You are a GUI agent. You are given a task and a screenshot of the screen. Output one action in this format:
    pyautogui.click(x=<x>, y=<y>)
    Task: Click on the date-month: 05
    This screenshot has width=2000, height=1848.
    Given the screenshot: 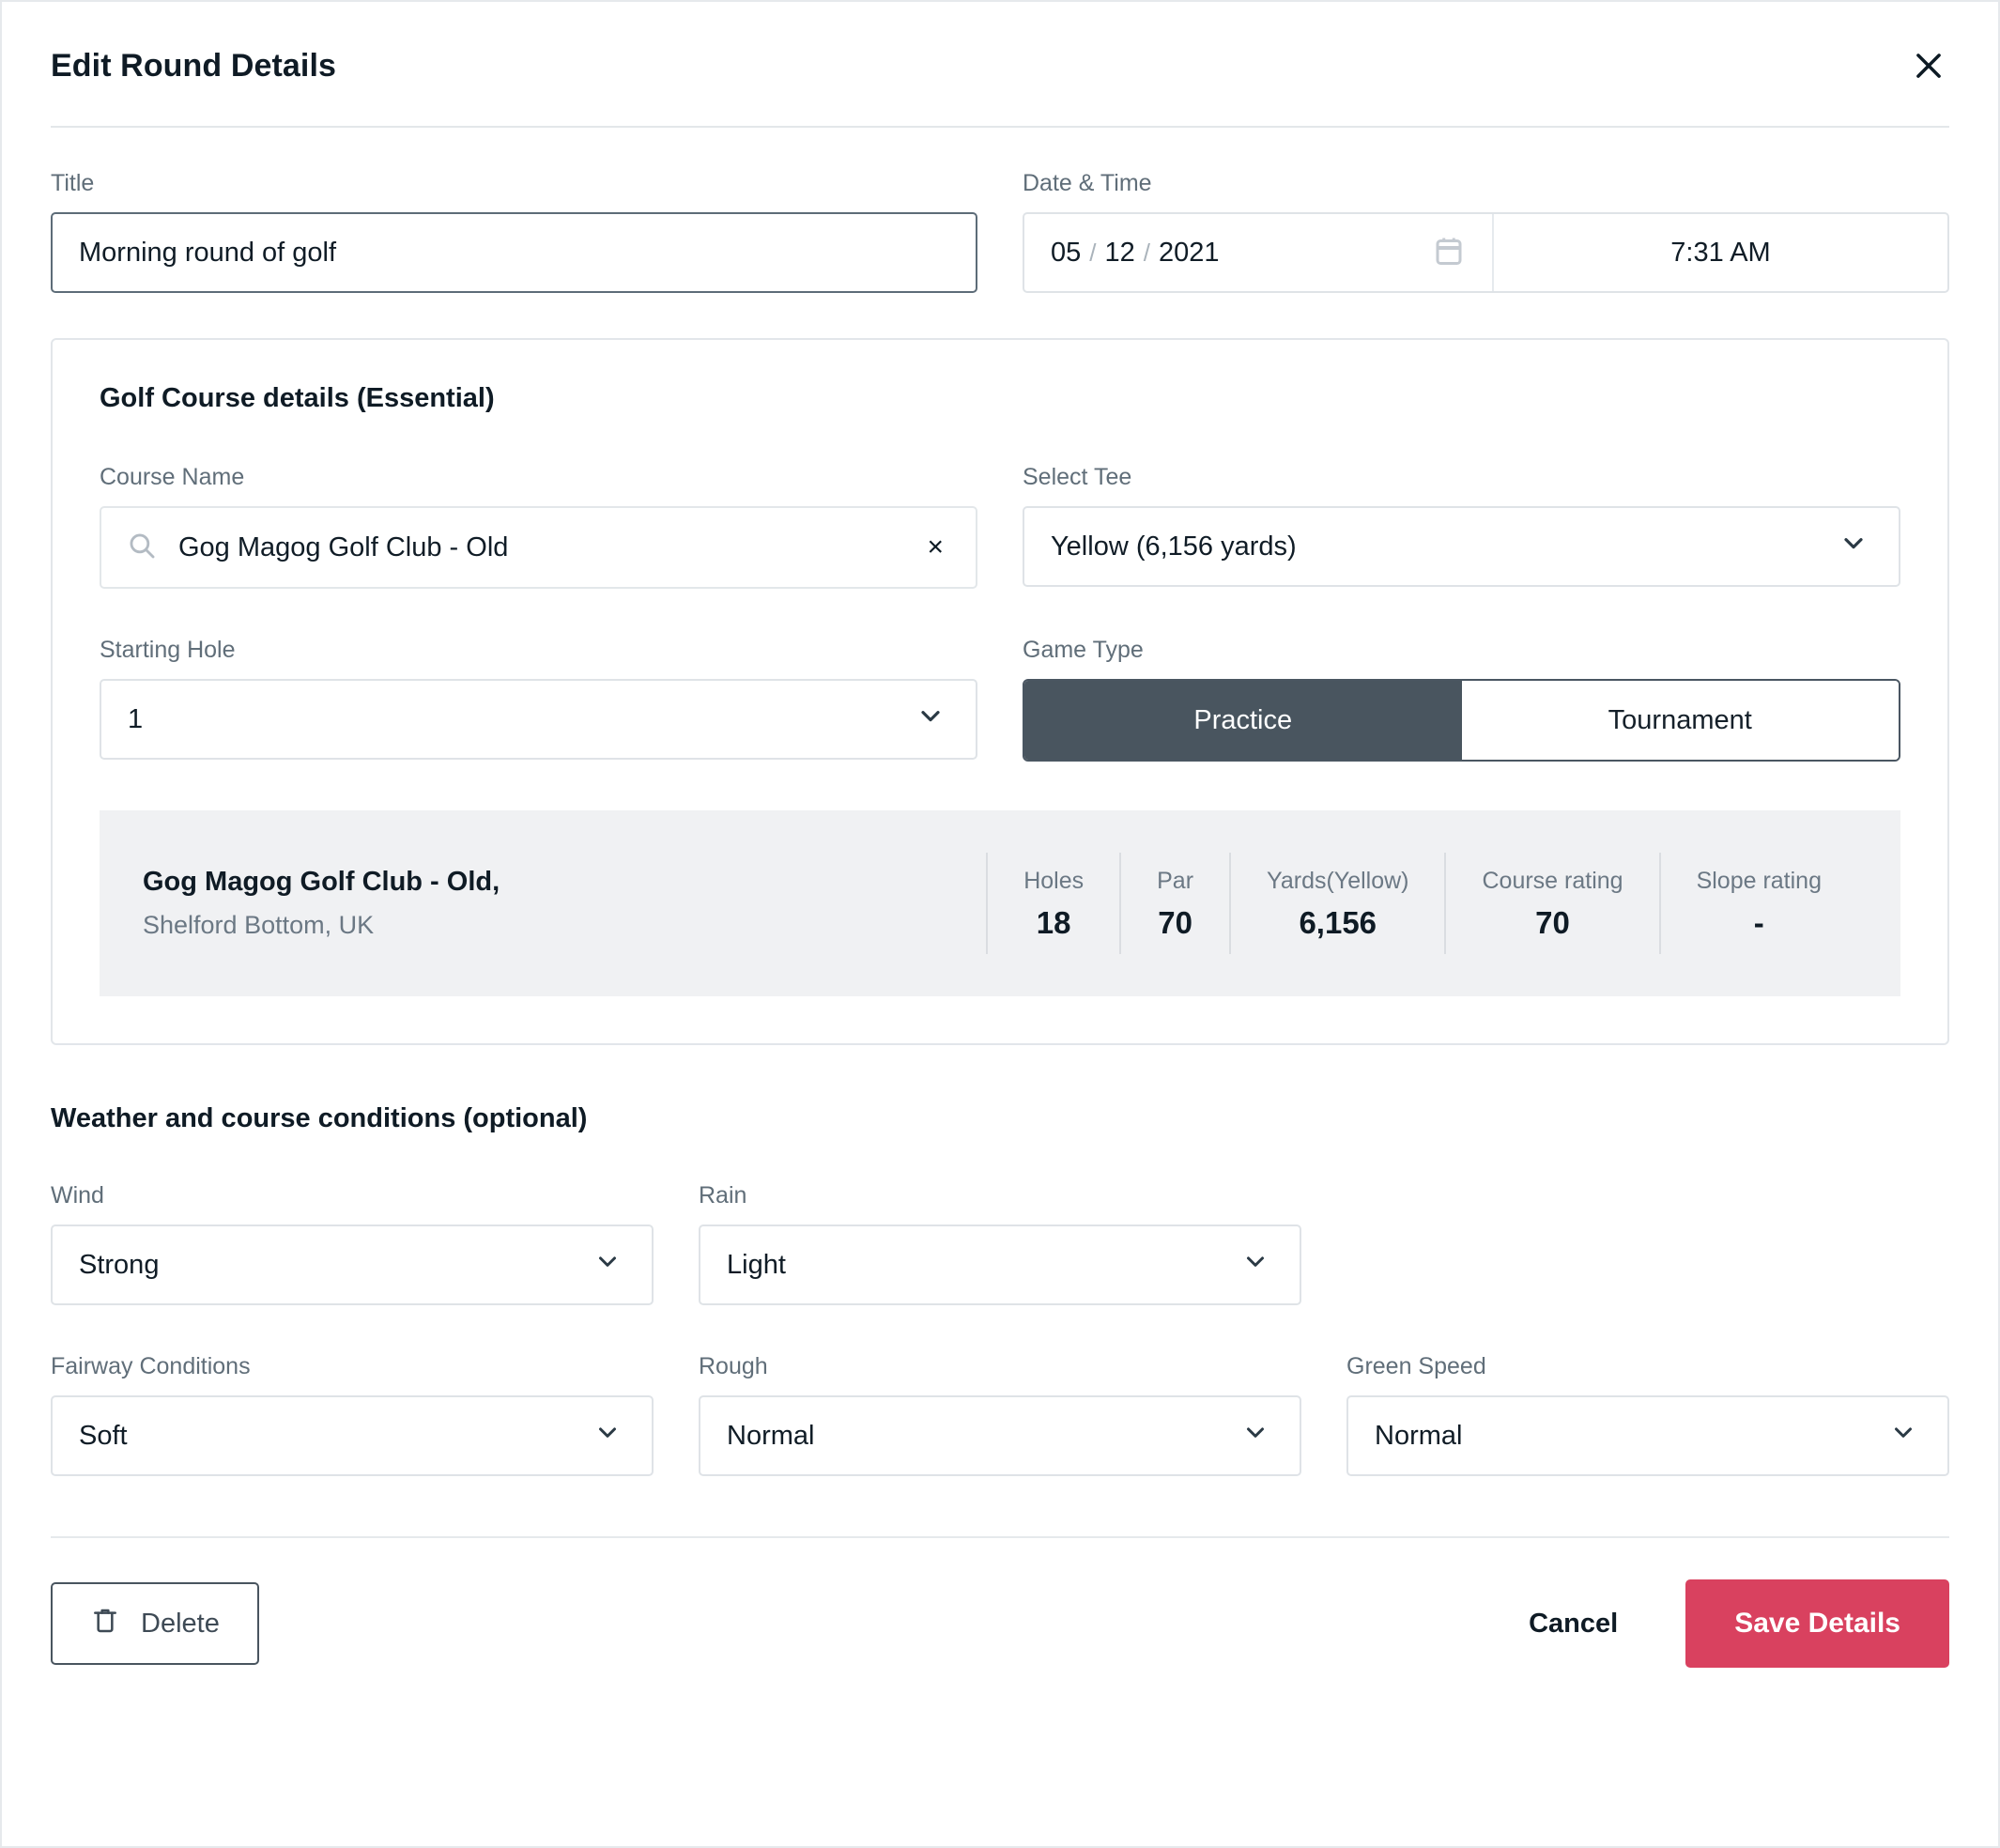 What is the action you would take?
    pyautogui.click(x=1066, y=253)
    